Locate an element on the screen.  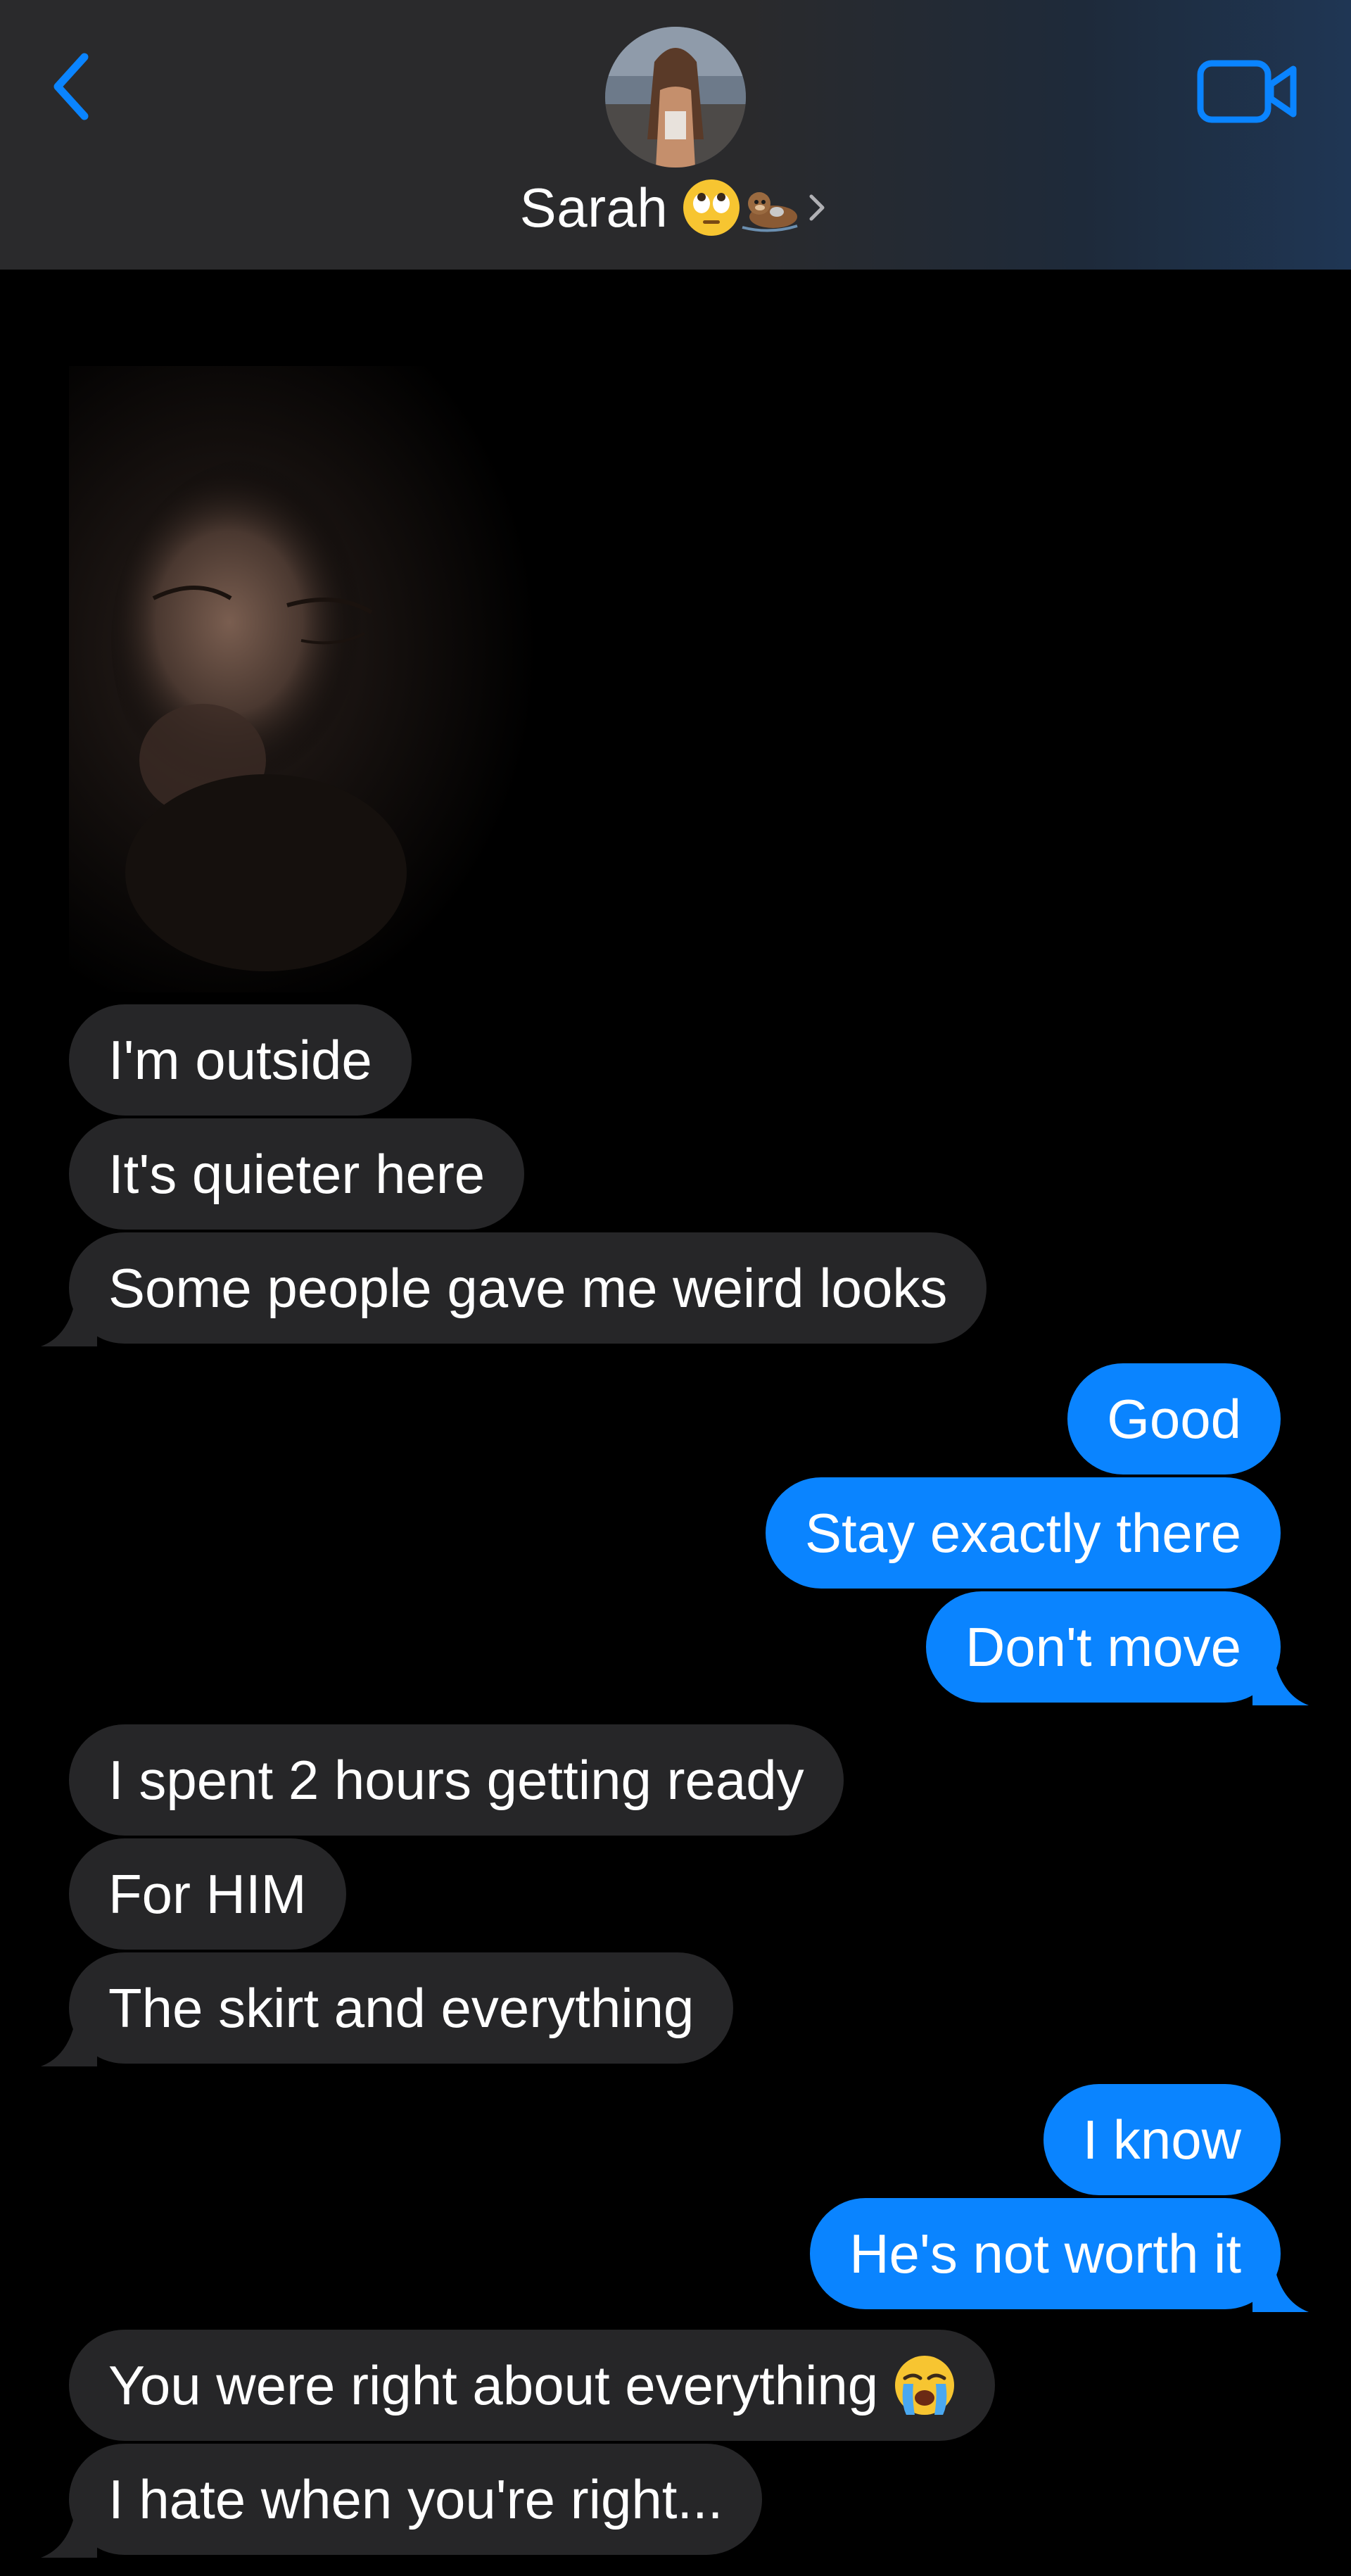
message-text: Don't move is located at coordinates (1103, 1646).